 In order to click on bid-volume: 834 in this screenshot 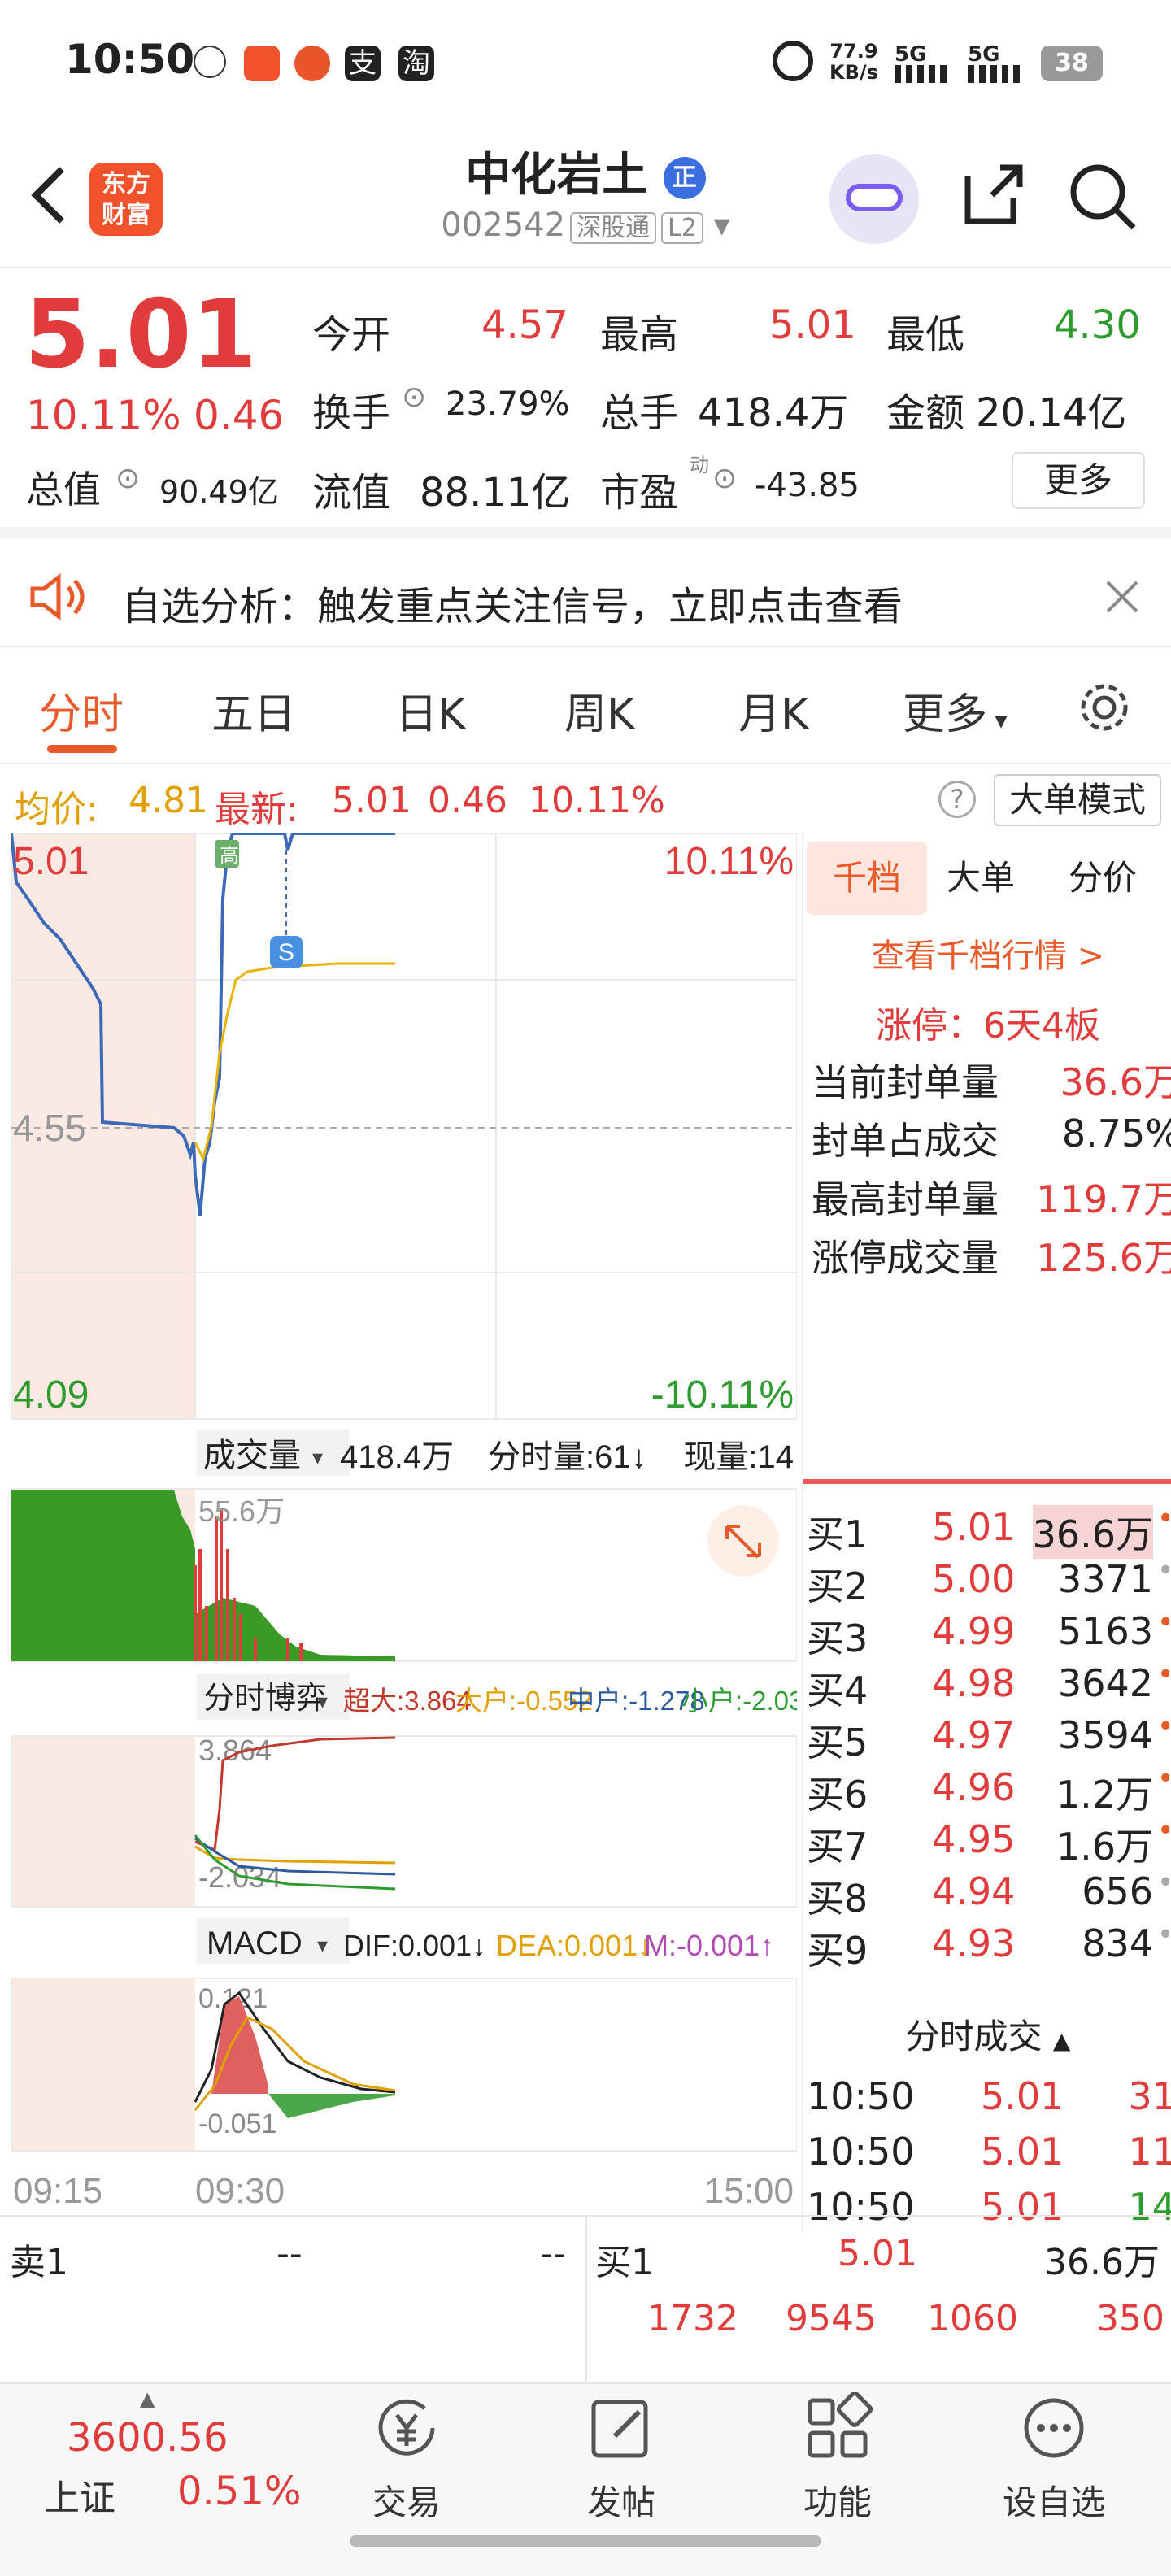, I will do `click(1117, 1943)`.